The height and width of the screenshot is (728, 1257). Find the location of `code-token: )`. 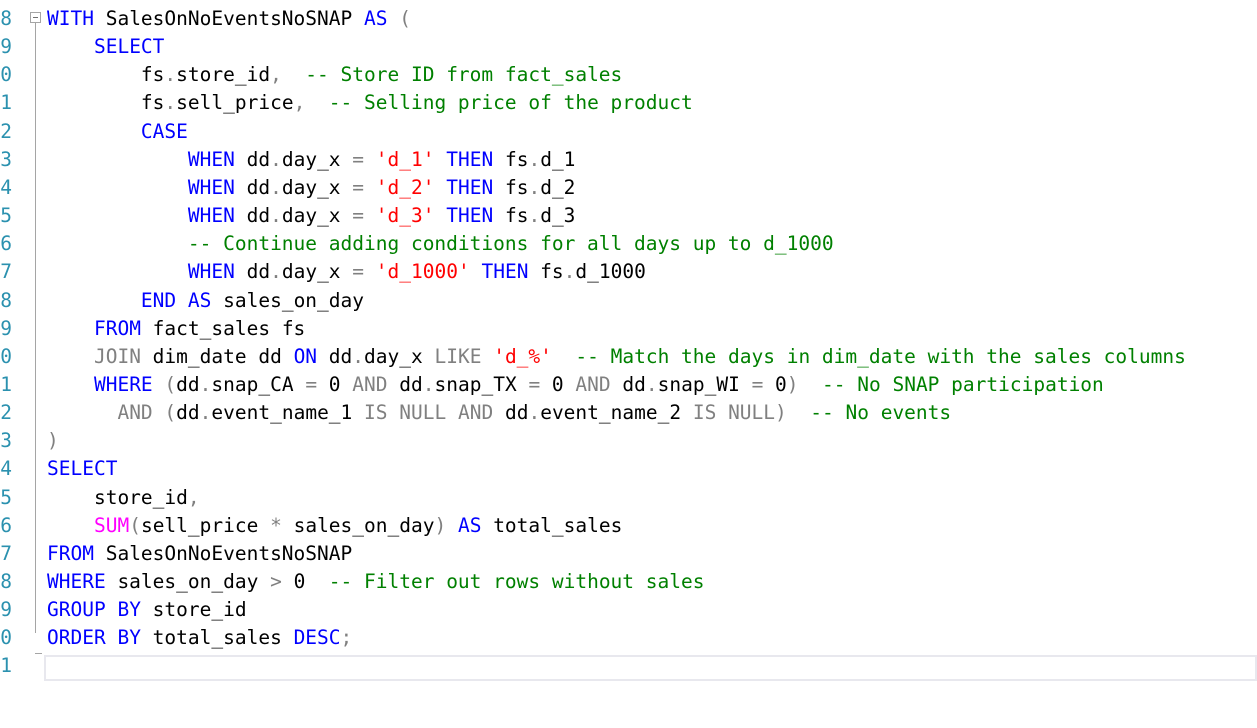

code-token: ) is located at coordinates (440, 525).